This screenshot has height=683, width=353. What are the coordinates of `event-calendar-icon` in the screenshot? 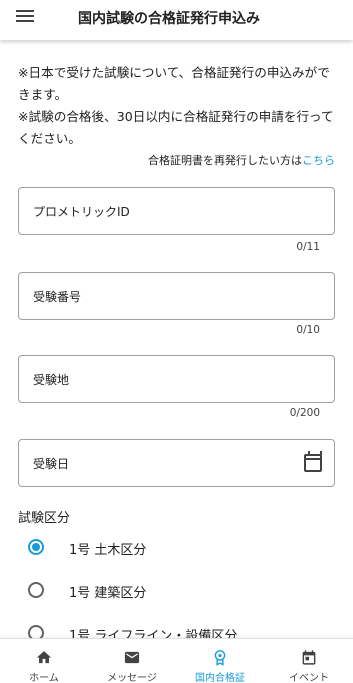 It's located at (309, 657).